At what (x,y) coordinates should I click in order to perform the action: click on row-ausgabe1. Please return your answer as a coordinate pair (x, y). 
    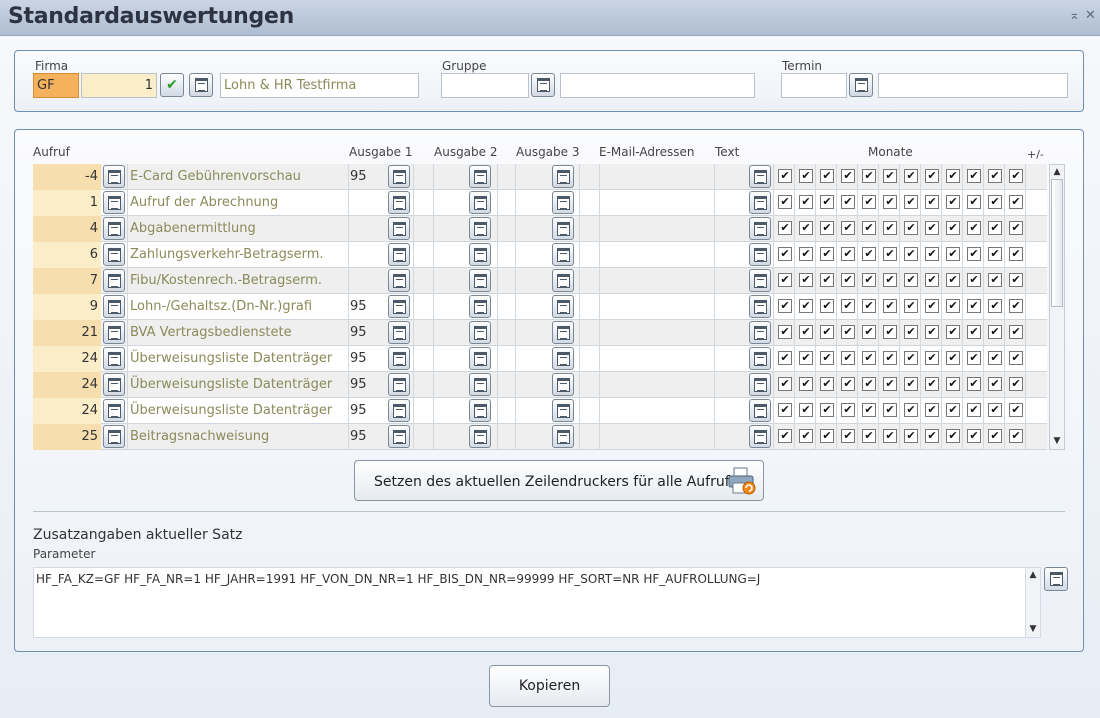
    Looking at the image, I should click on (368, 255).